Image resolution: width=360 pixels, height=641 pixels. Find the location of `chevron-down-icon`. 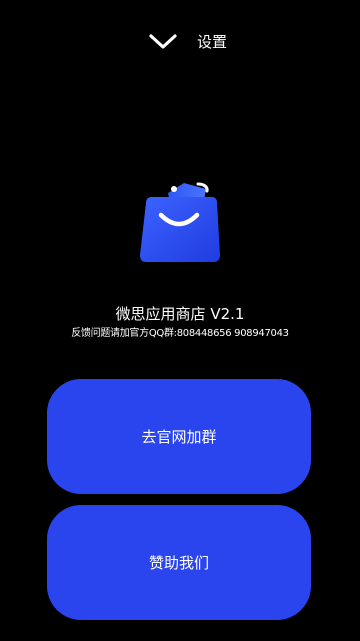

chevron-down-icon is located at coordinates (163, 41).